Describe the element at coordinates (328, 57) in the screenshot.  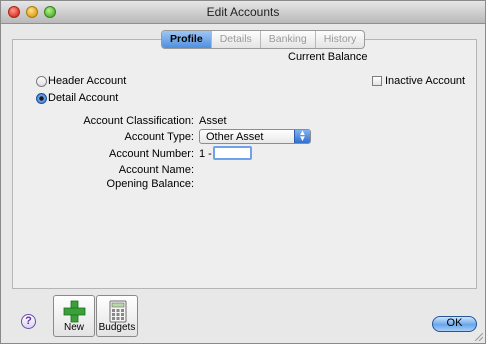
I see `current-balance-label: Current Balance` at that location.